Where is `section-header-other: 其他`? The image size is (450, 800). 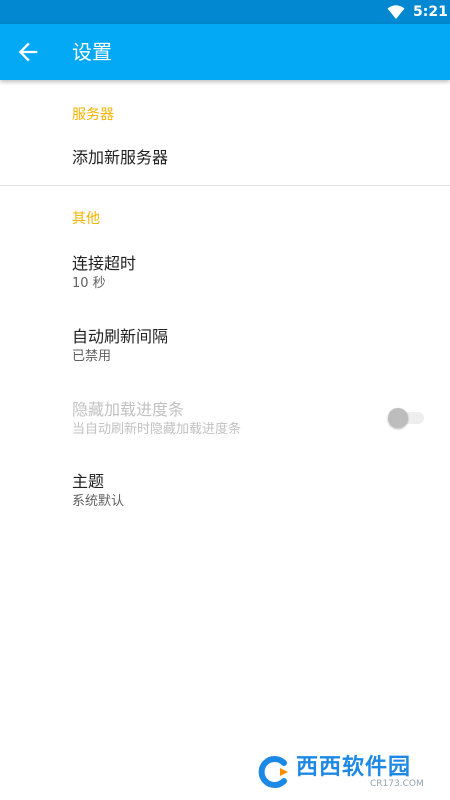
section-header-other: 其他 is located at coordinates (86, 219).